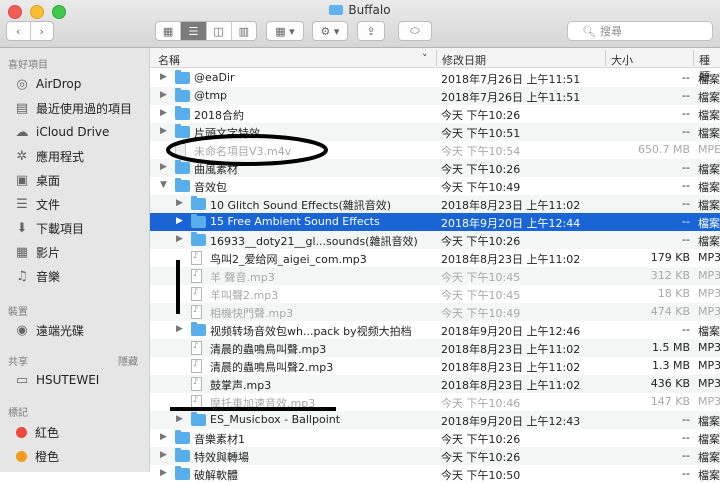 The image size is (720, 483). What do you see at coordinates (84, 108) in the screenshot?
I see `sidebar-item-label: 最近使用過的項目` at bounding box center [84, 108].